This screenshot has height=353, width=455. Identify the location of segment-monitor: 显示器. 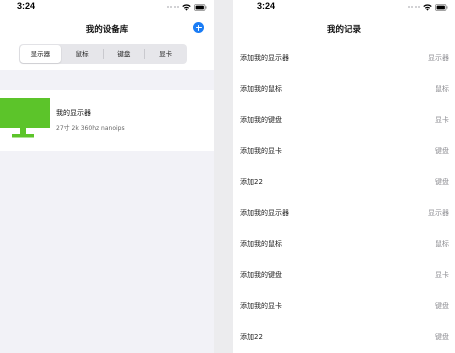
(40, 54).